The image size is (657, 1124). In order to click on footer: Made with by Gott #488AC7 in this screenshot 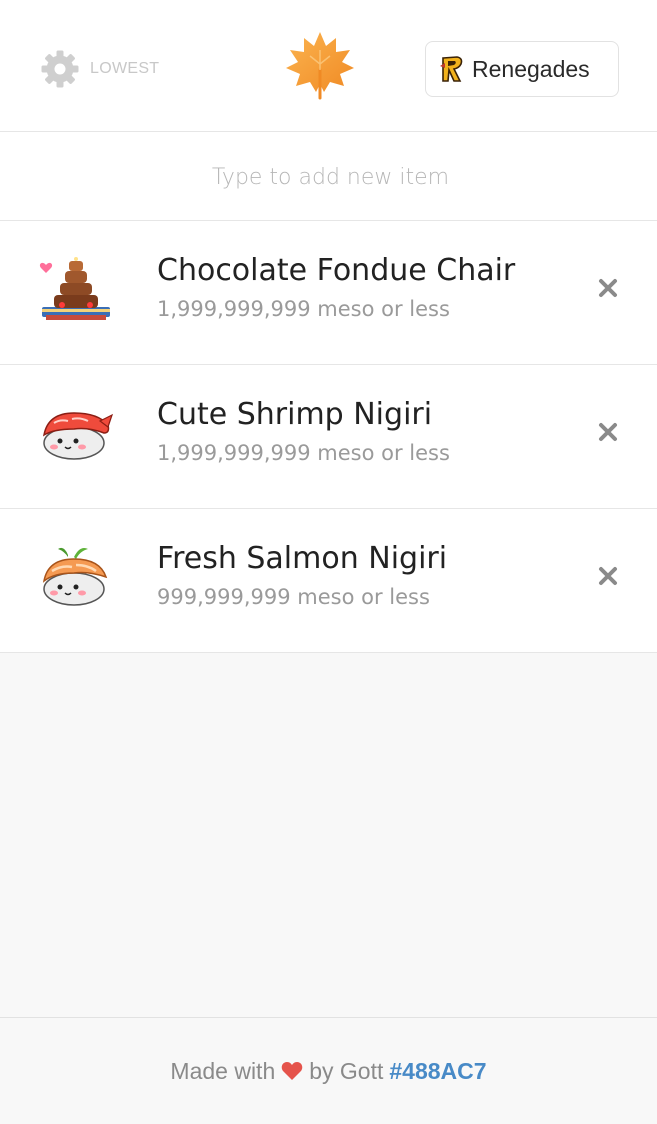, I will do `click(328, 1070)`.